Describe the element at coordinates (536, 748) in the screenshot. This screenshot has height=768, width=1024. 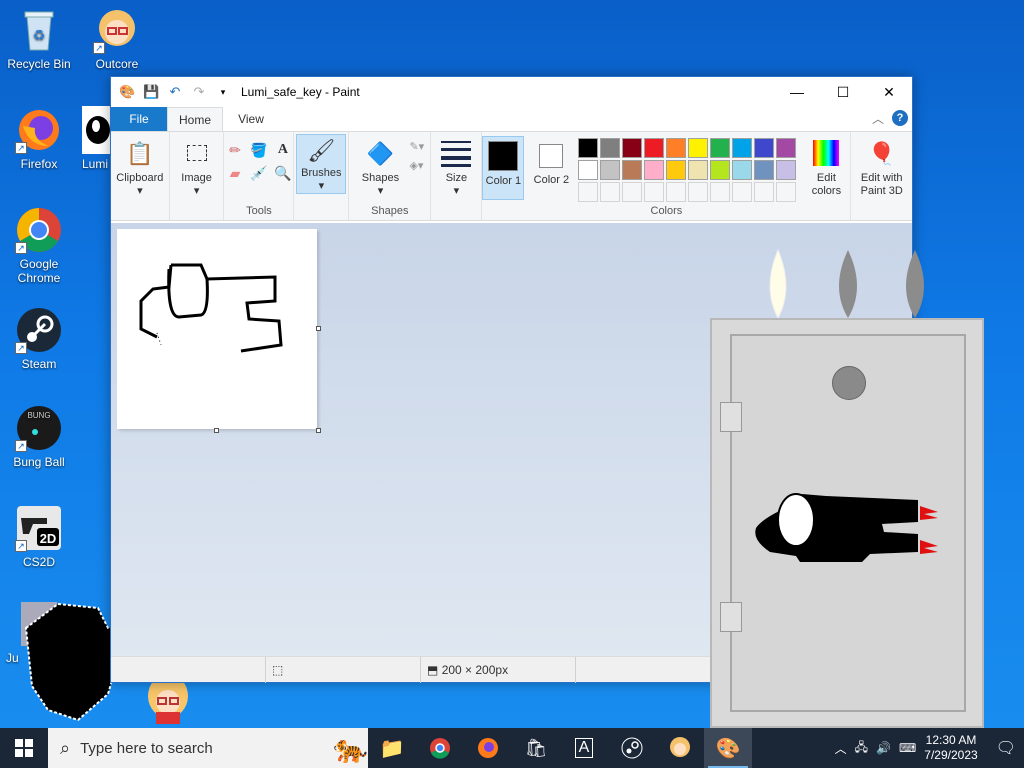
I see `taskbar-store: 🛍` at that location.